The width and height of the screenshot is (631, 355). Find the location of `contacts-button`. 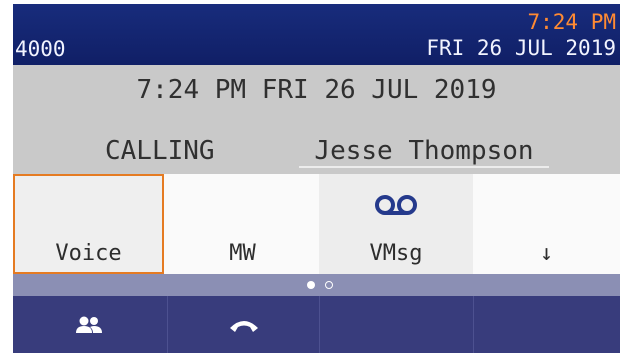

contacts-button is located at coordinates (88, 324).